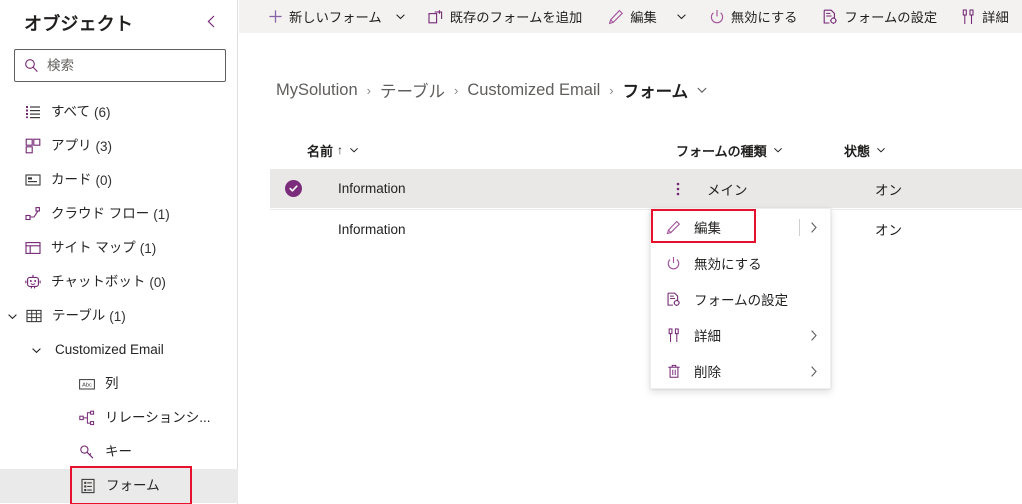  I want to click on form-settings-button: フォームの設定, so click(879, 16).